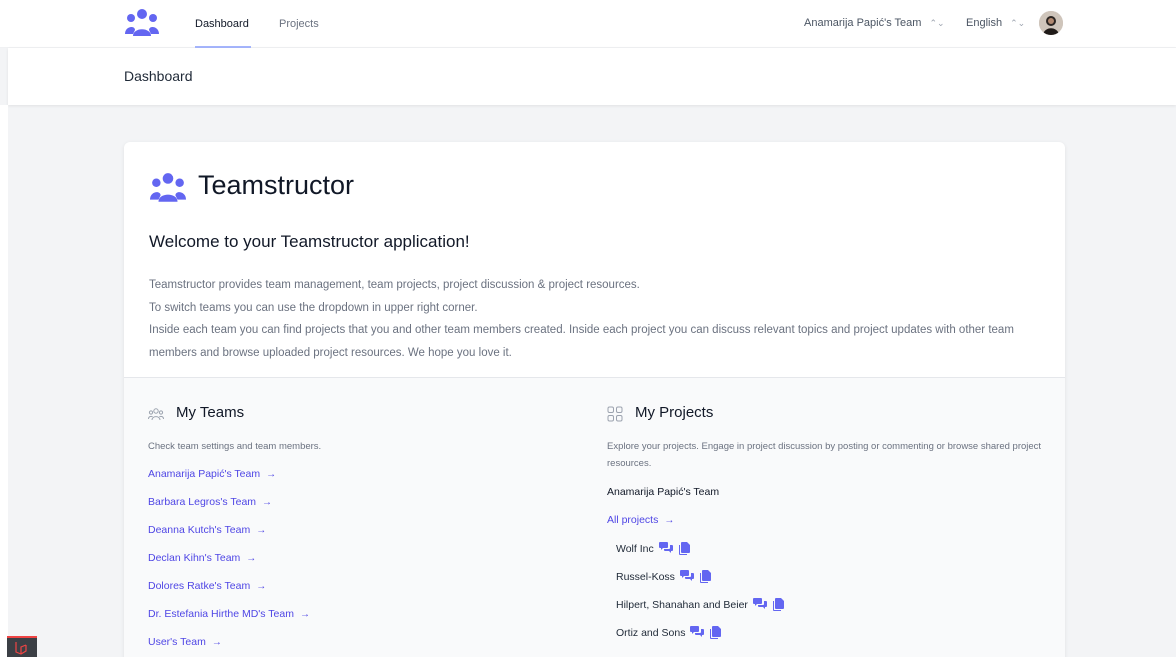  I want to click on team-link: Declan Kihn's Team →, so click(202, 558).